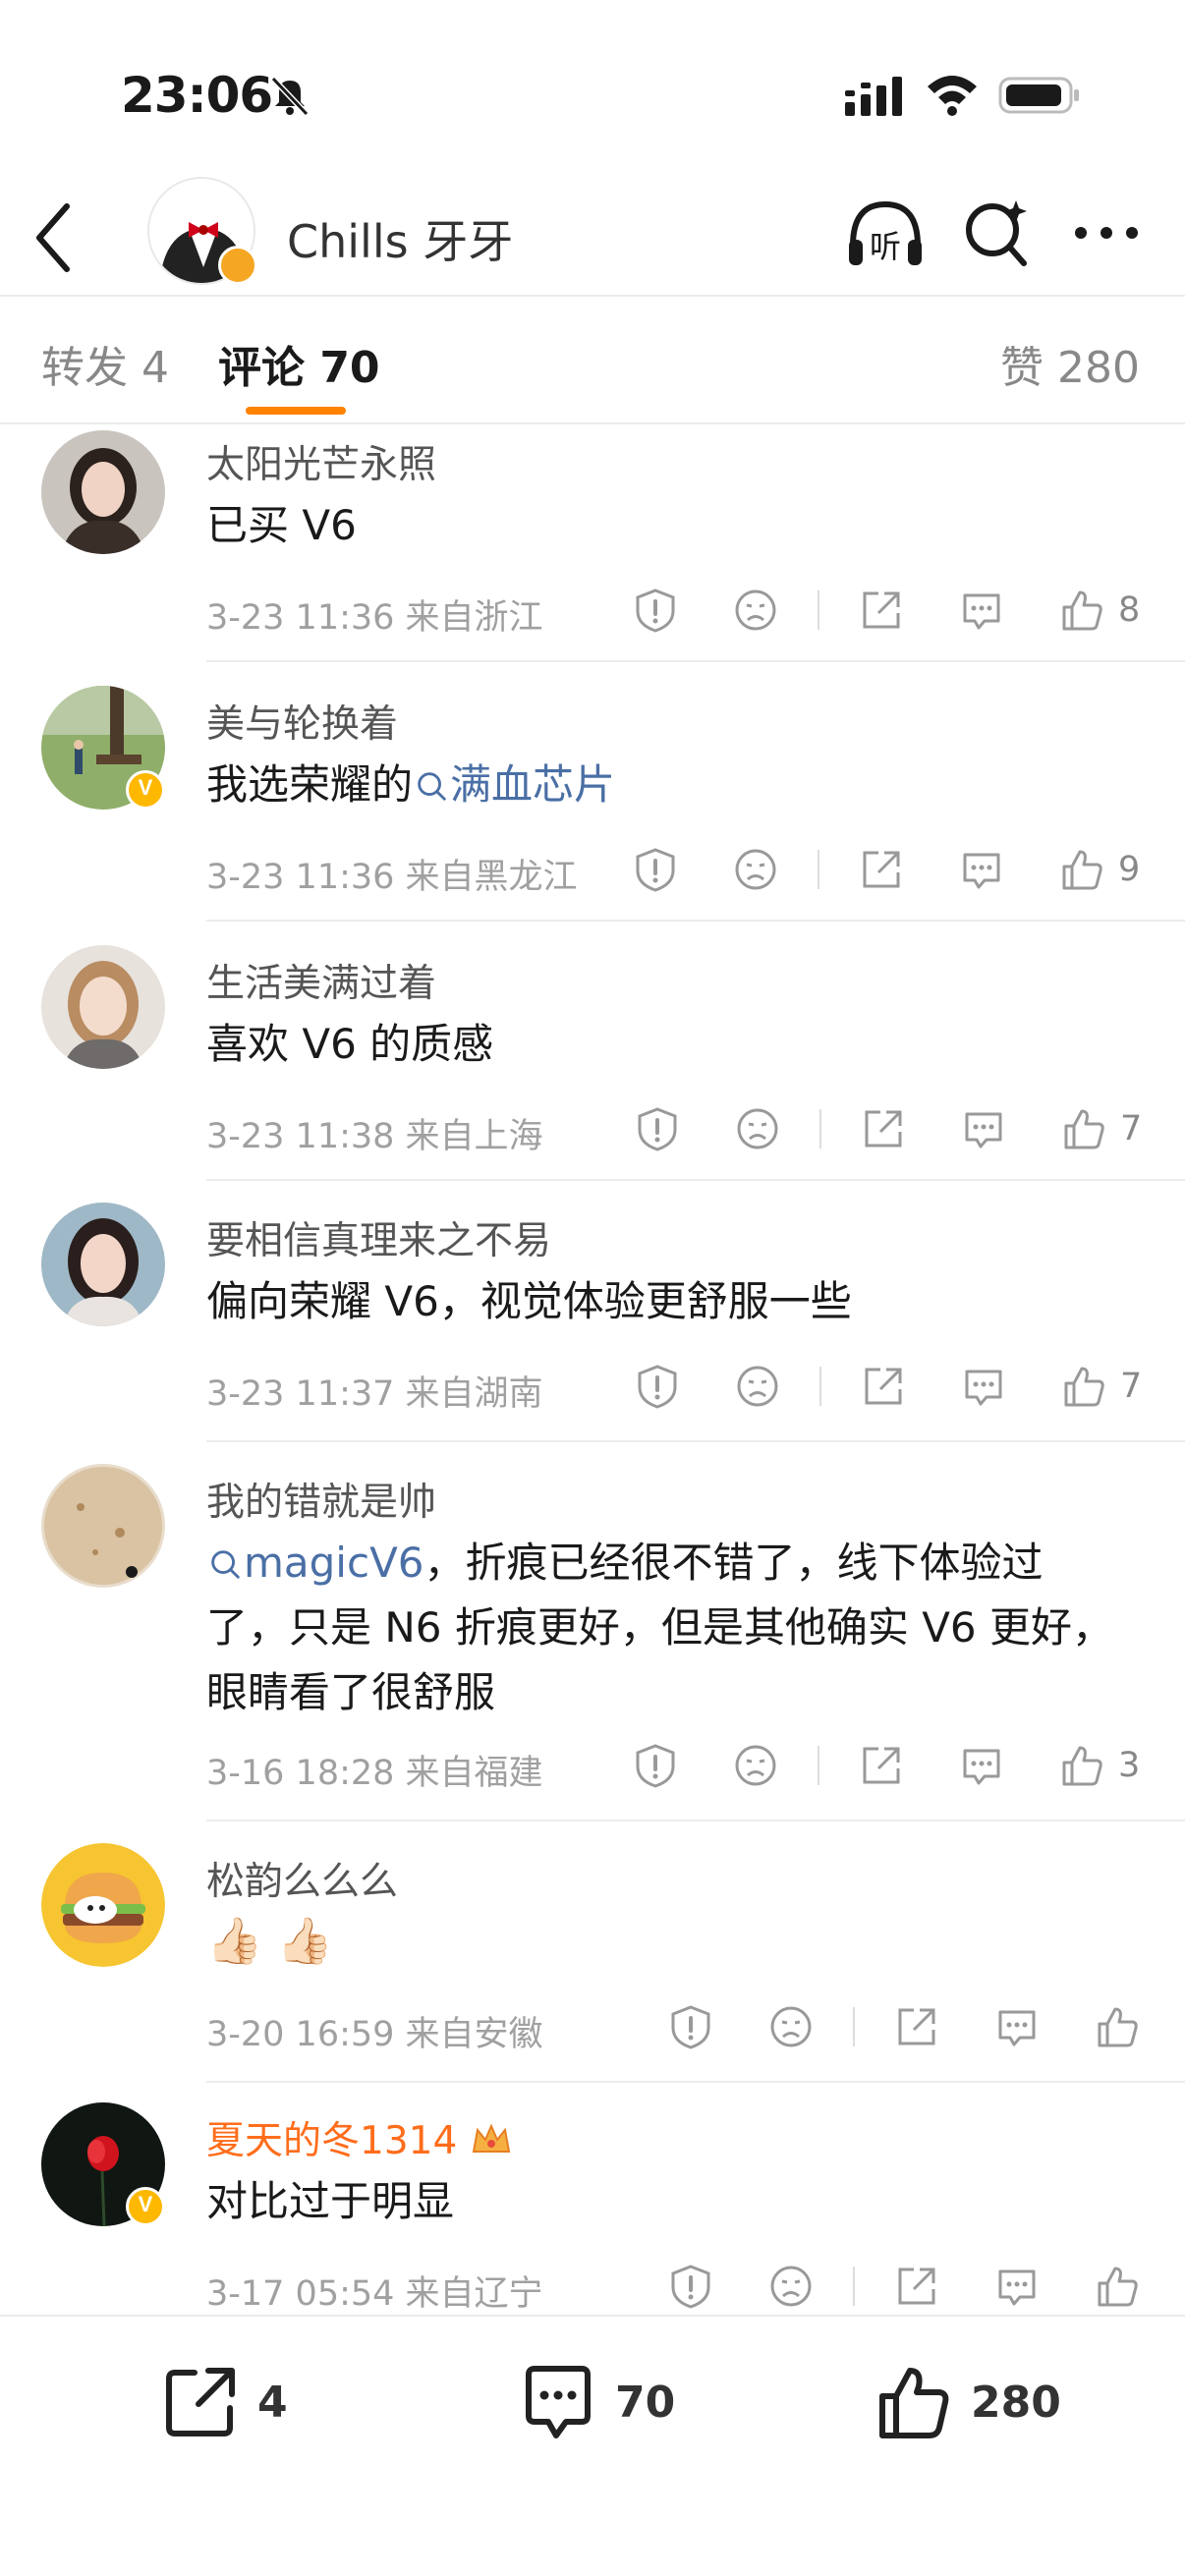 This screenshot has height=2576, width=1185. What do you see at coordinates (321, 461) in the screenshot?
I see `commenter-name: 太阳光芒永照` at bounding box center [321, 461].